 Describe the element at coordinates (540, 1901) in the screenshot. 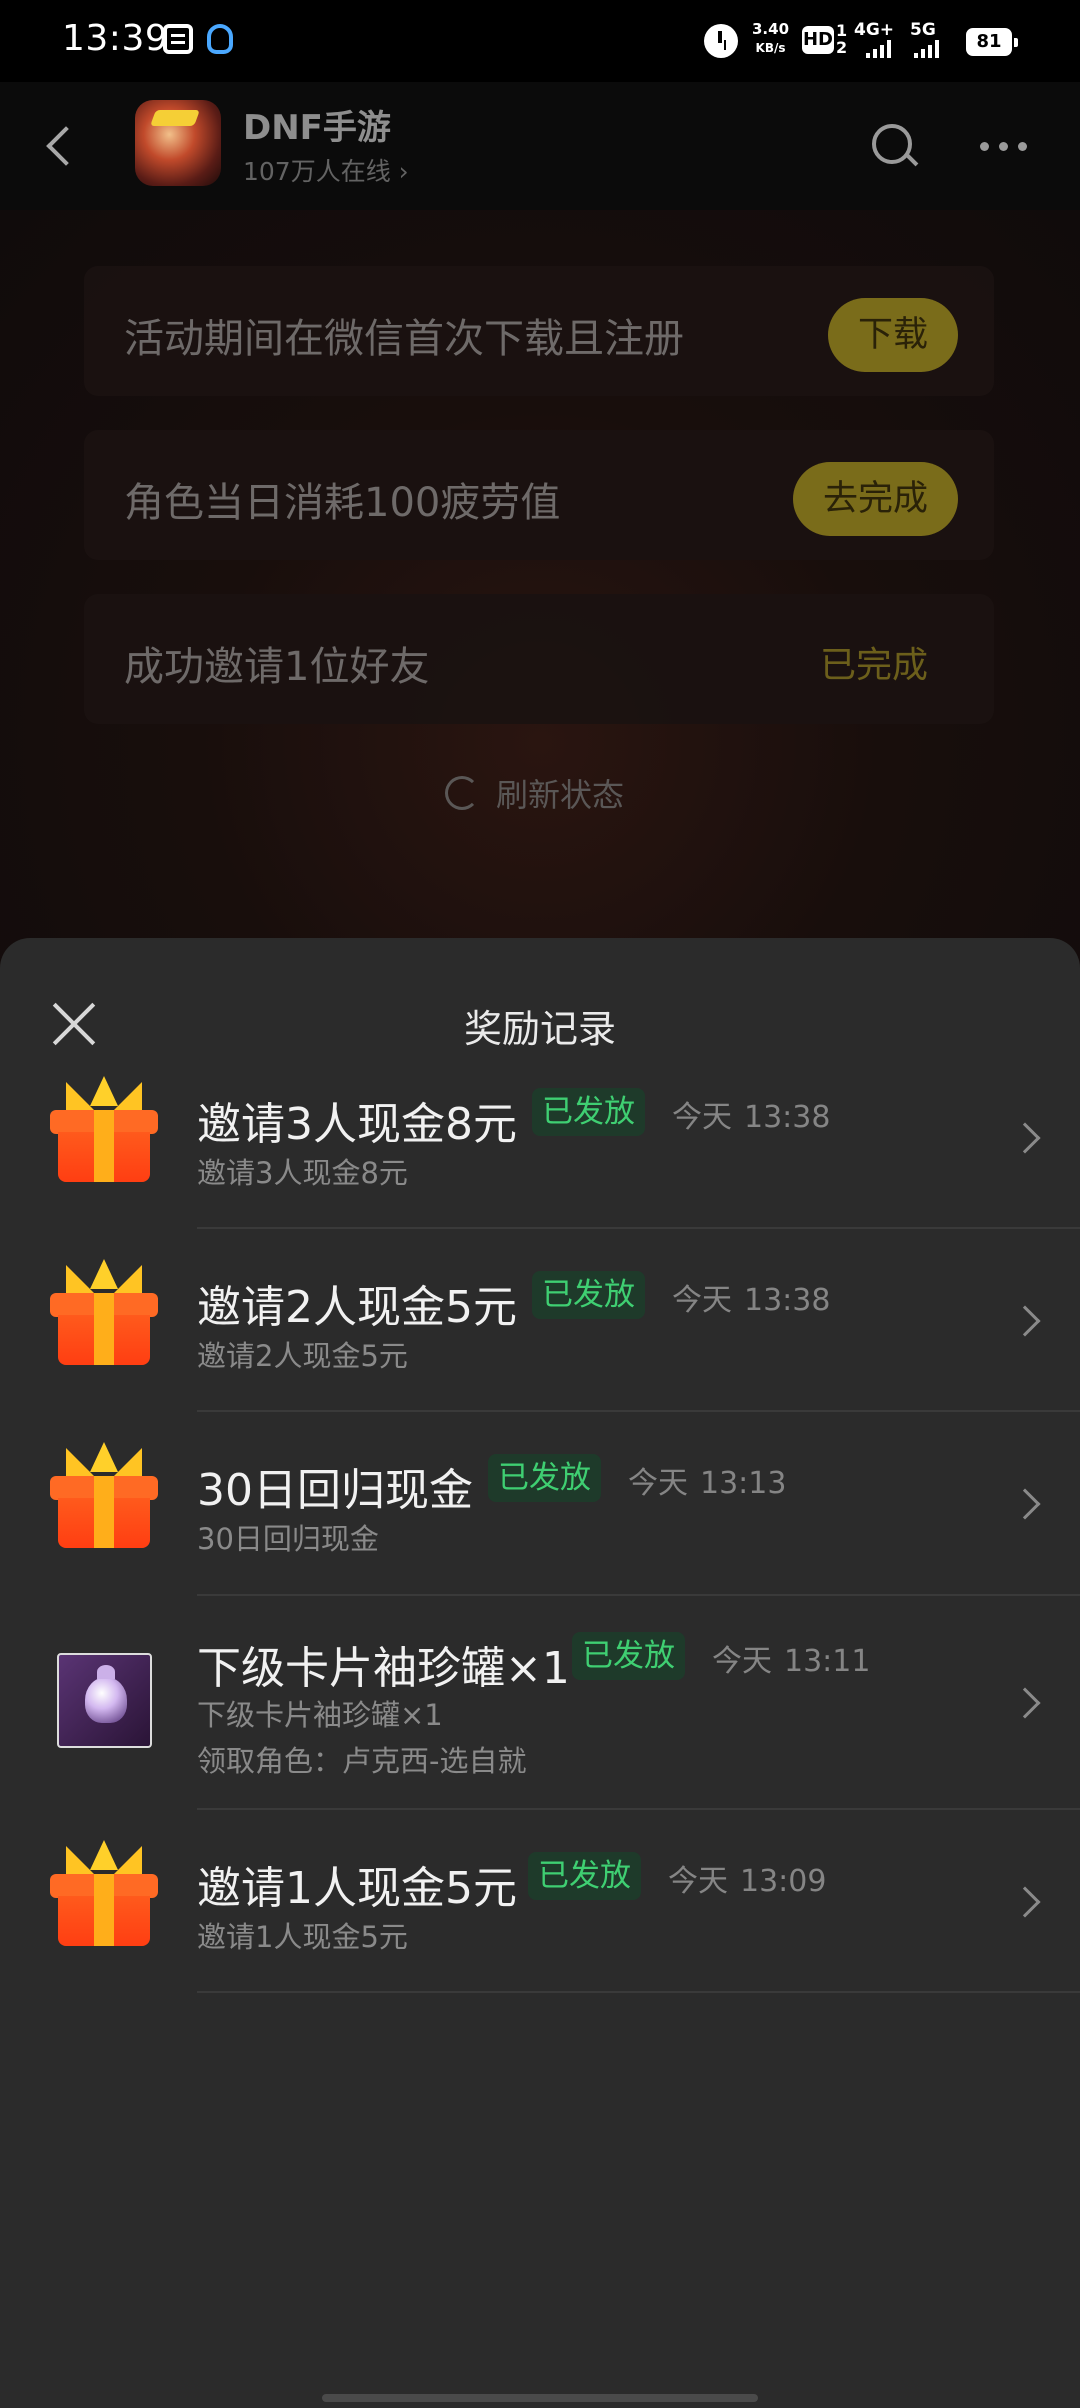

I see `reward-record-row: 邀请1人现金5元 已发放 今天 13:09 邀请1人现金5元` at that location.